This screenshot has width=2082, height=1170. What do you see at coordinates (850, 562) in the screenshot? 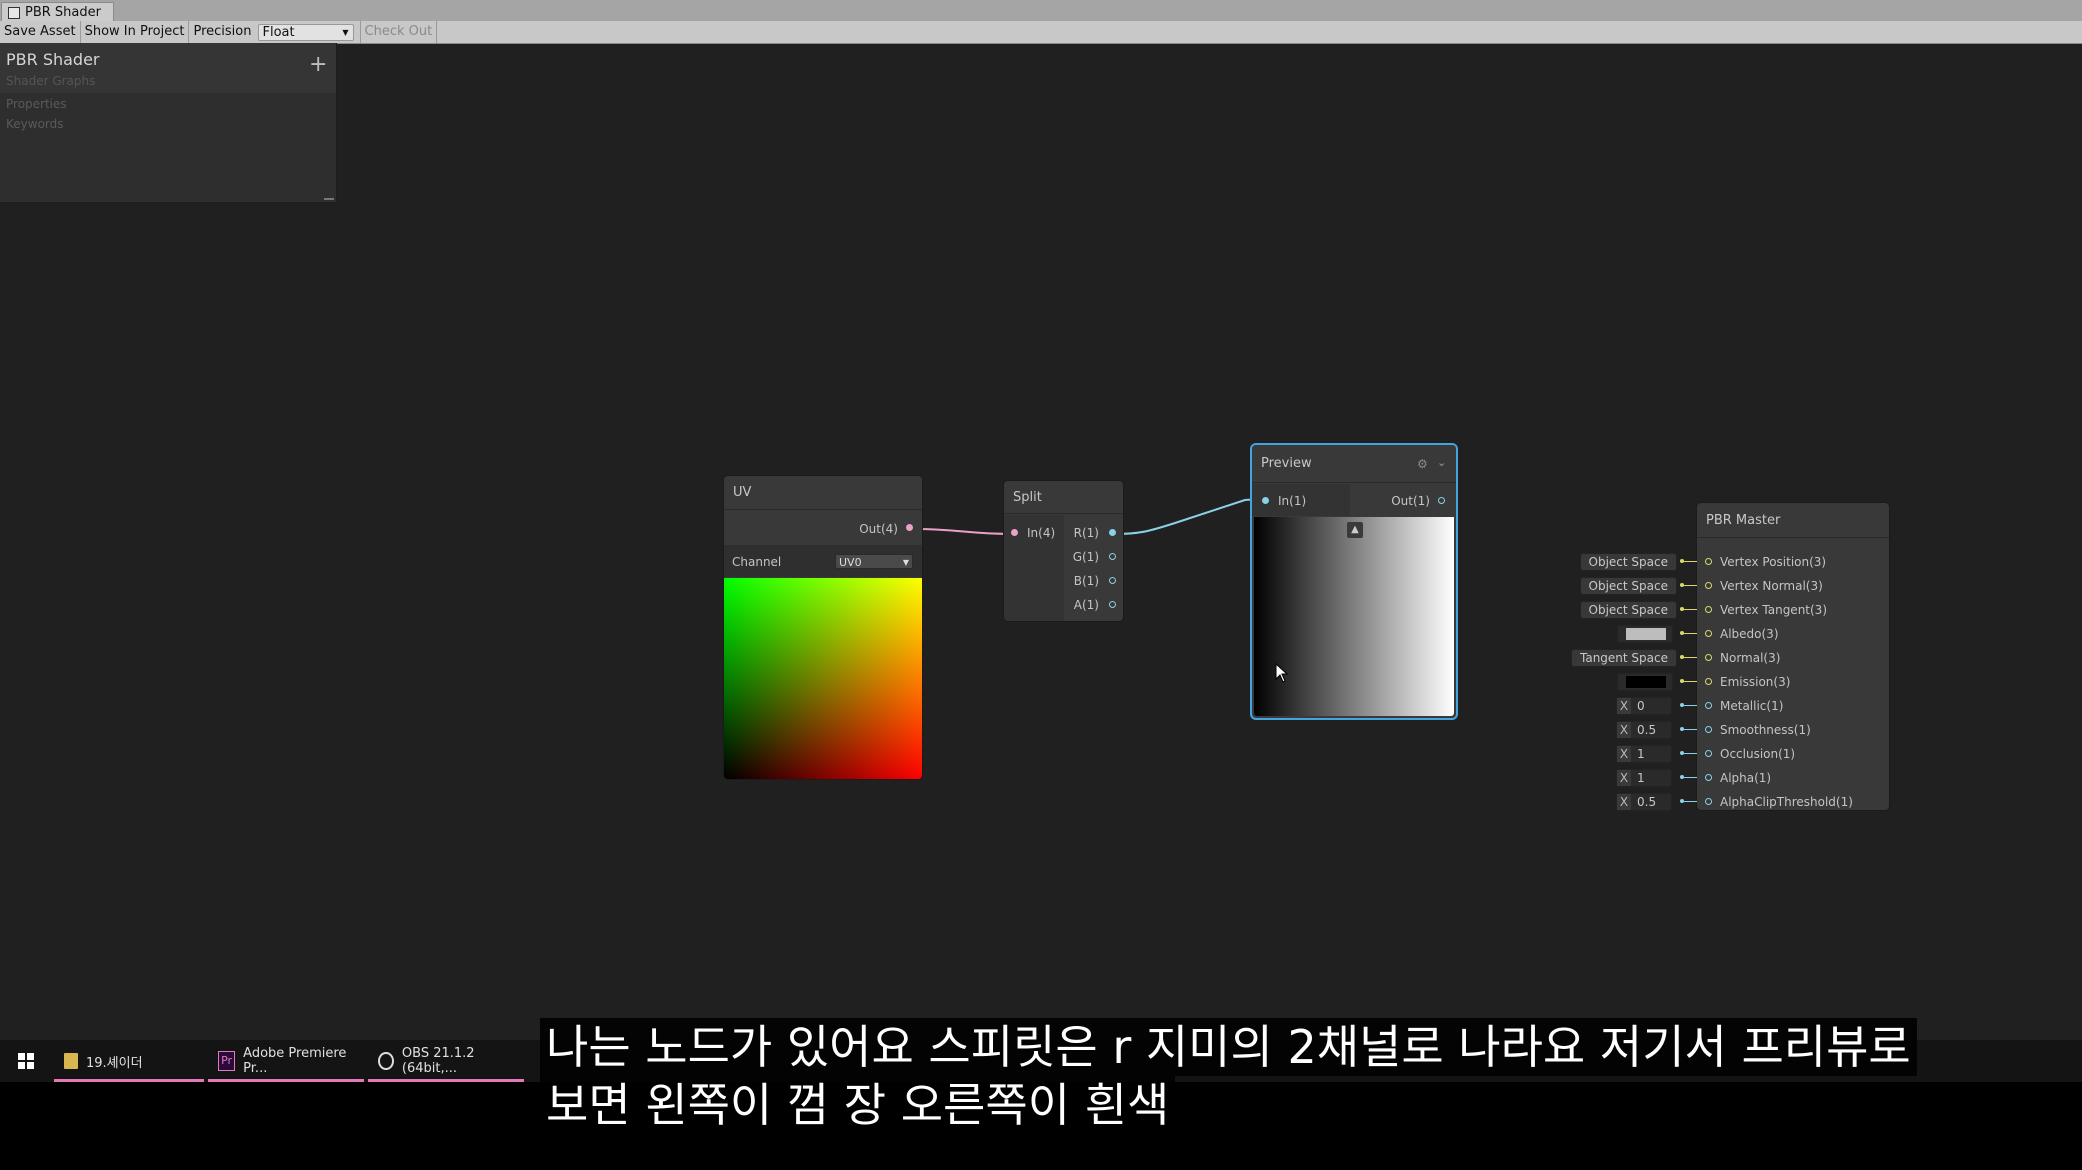
I see `channel-value: UV0` at bounding box center [850, 562].